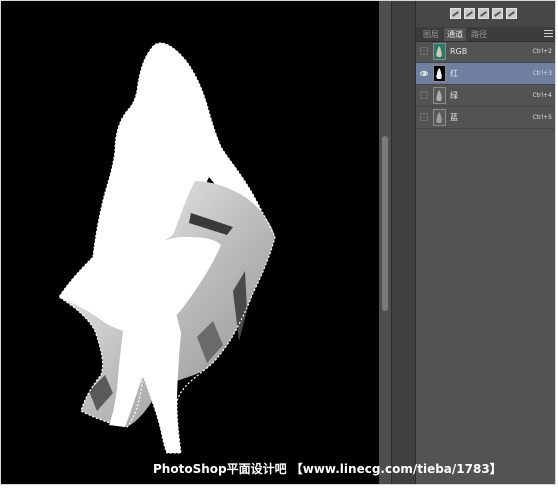 The image size is (558, 489). What do you see at coordinates (455, 34) in the screenshot?
I see `tab-channels: 通道` at bounding box center [455, 34].